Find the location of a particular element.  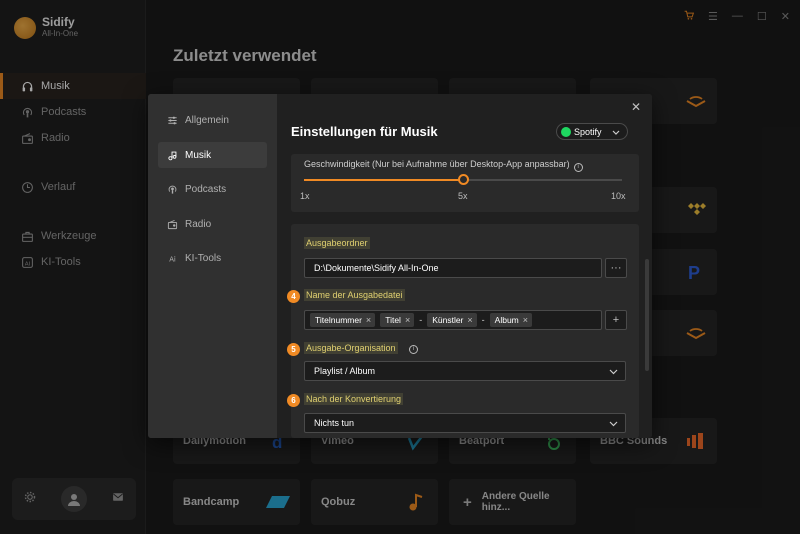

settings-tab-radio: Radio is located at coordinates (212, 224).